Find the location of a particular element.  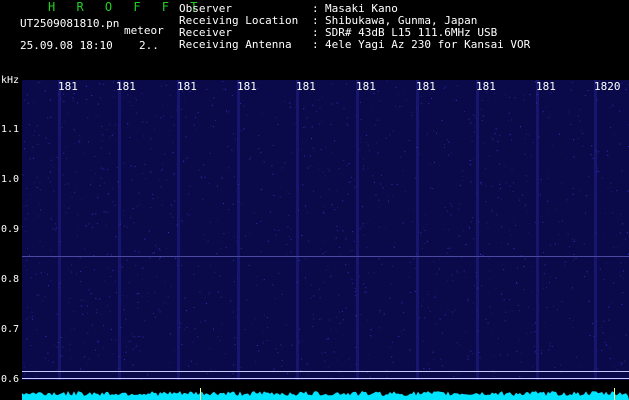

y-tick-label: 0.6 is located at coordinates (10, 379).